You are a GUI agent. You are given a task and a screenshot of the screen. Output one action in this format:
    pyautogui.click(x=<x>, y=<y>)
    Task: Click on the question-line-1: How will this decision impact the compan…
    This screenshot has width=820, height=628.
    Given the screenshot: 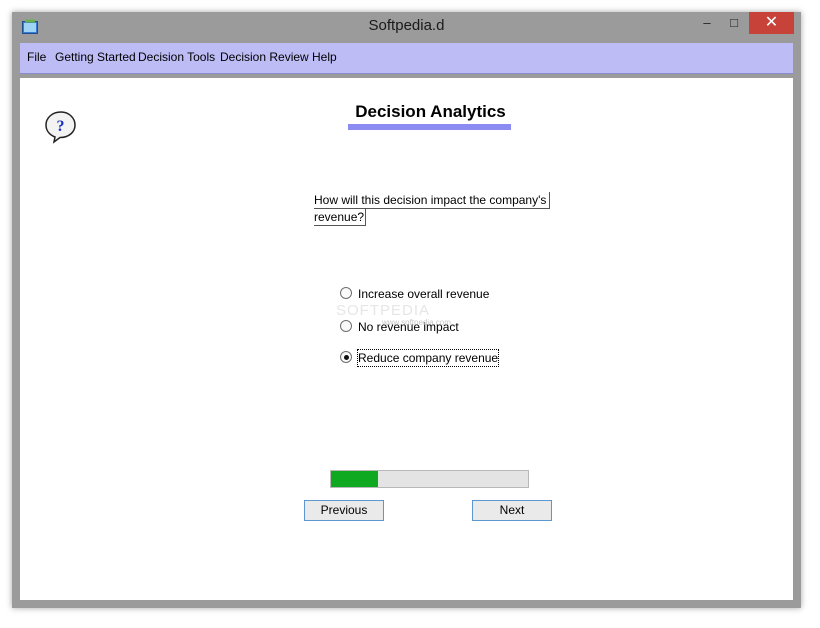 What is the action you would take?
    pyautogui.click(x=432, y=200)
    